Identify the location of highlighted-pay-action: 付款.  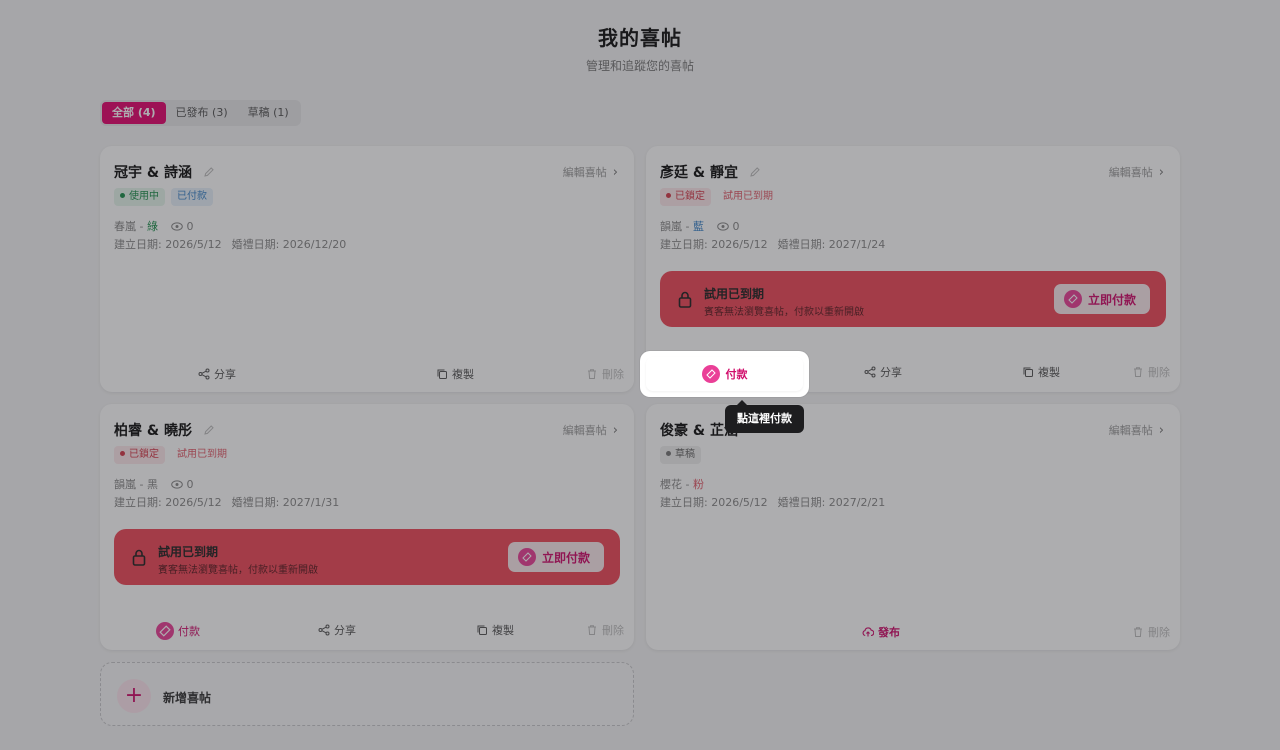
(724, 374).